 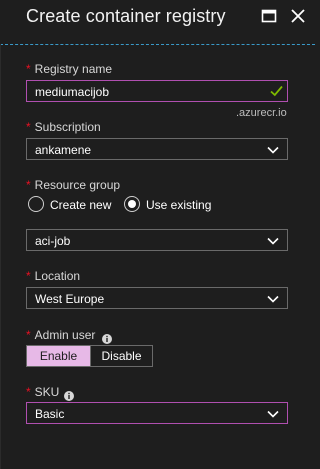 I want to click on radio-circle, so click(x=36, y=204).